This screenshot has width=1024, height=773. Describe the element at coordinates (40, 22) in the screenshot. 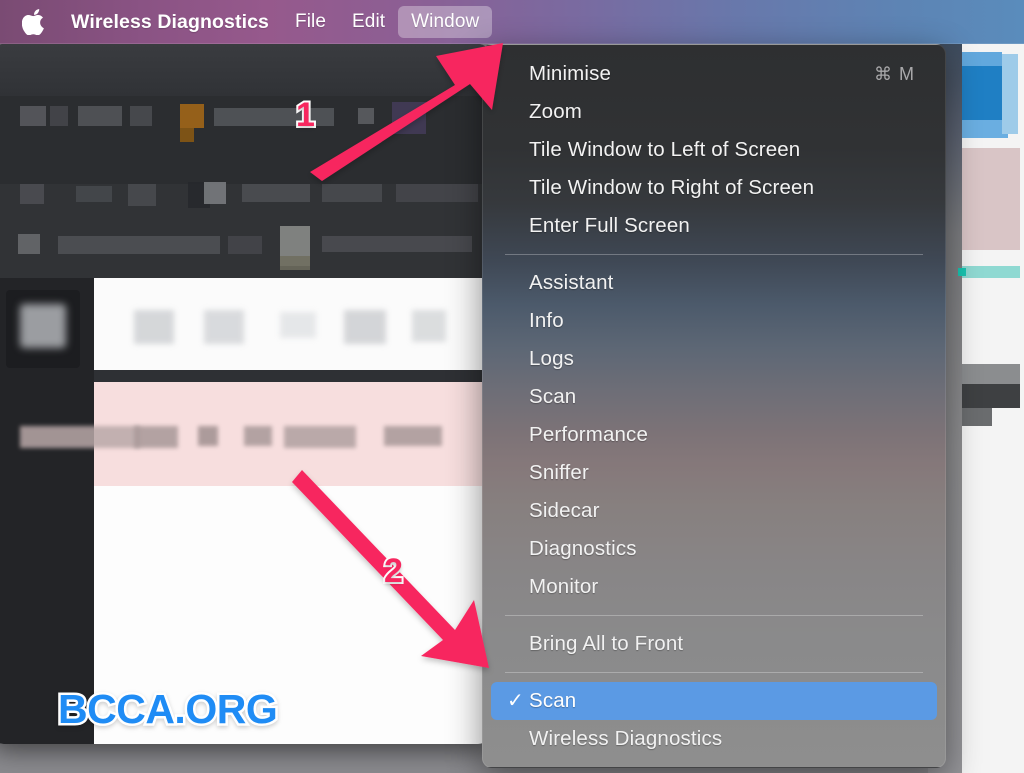

I see `apple-logo-icon` at that location.